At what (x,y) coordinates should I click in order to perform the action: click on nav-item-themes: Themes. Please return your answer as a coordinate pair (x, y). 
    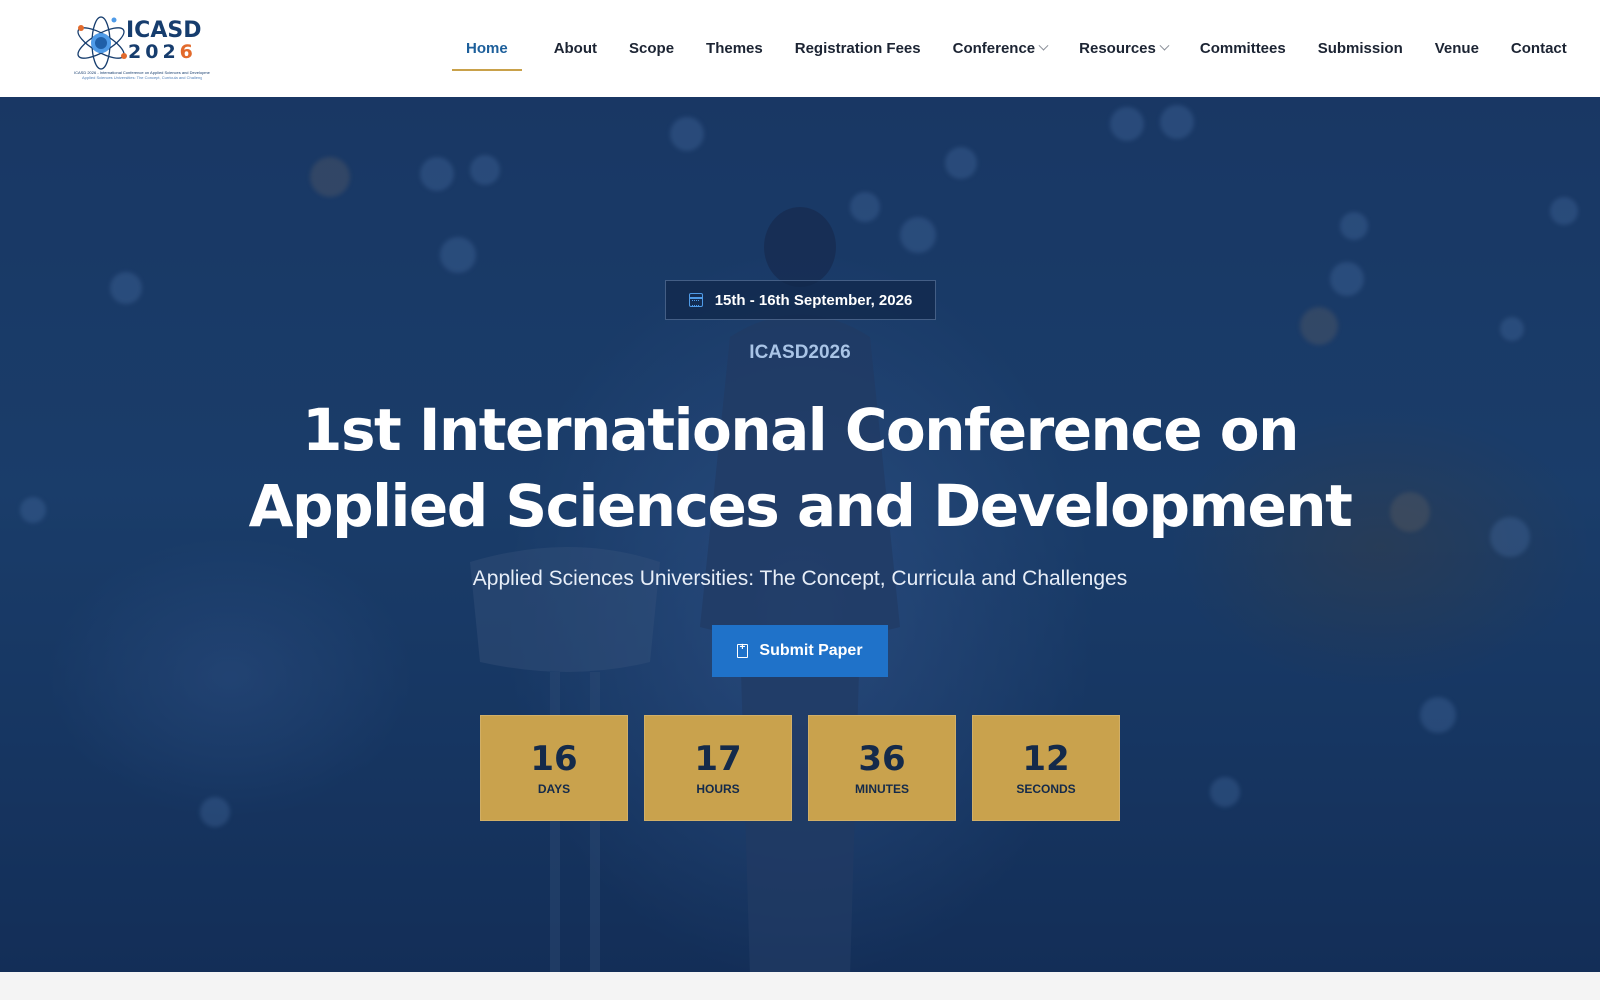
    Looking at the image, I should click on (734, 49).